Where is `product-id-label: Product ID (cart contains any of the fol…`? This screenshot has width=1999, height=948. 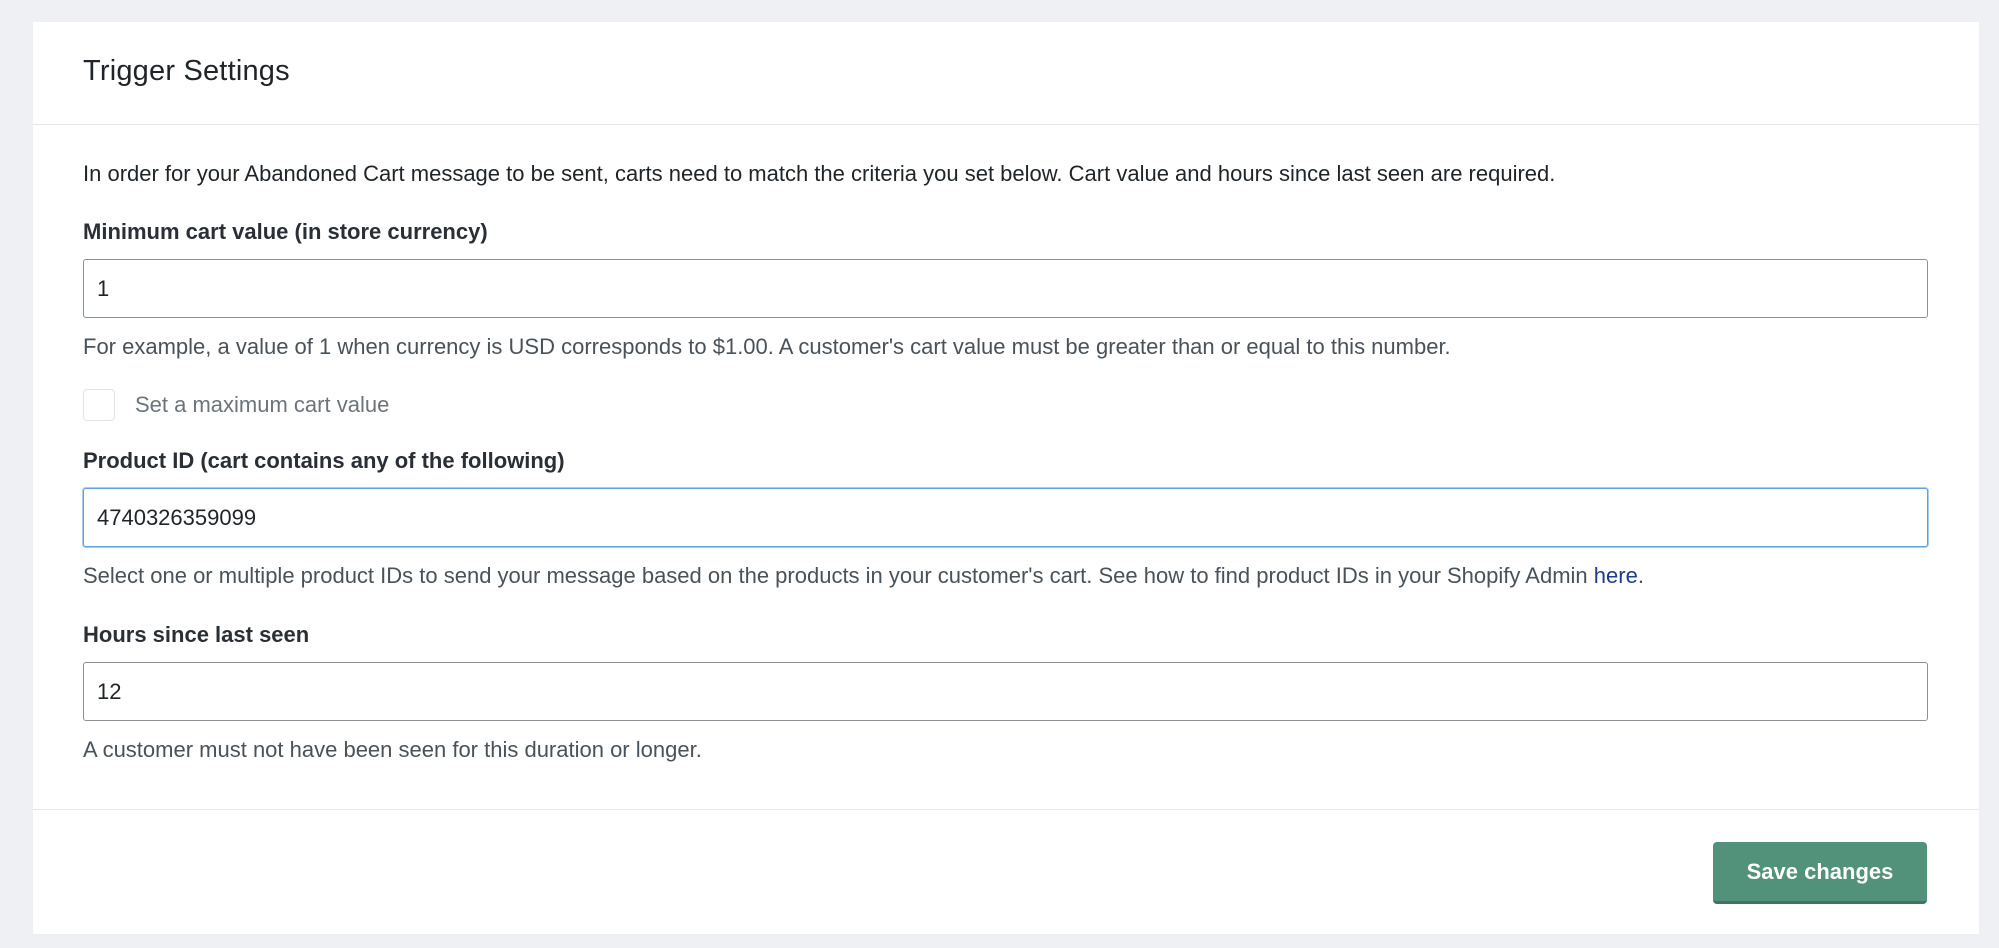
product-id-label: Product ID (cart contains any of the fol… is located at coordinates (324, 460).